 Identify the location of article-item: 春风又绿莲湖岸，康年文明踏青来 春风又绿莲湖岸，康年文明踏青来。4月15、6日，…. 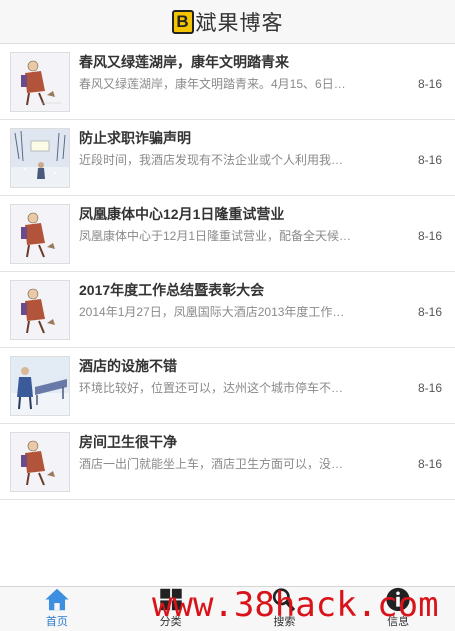
(227, 82).